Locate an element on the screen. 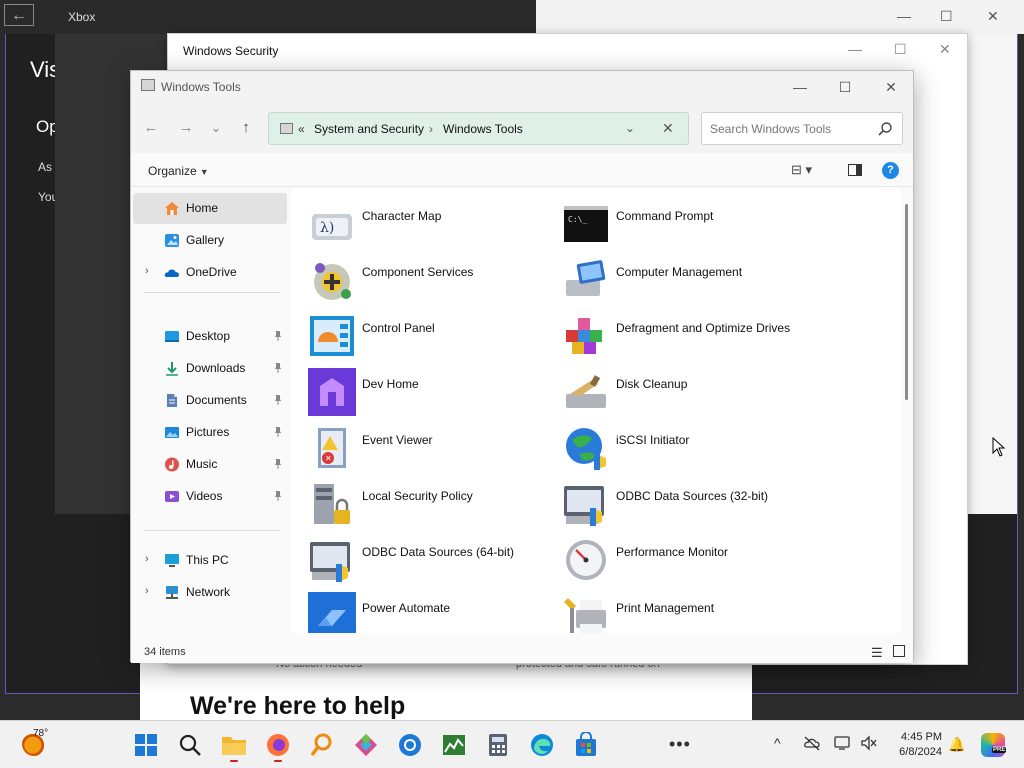 The image size is (1024, 768). weather-temperature: 78° is located at coordinates (40, 733).